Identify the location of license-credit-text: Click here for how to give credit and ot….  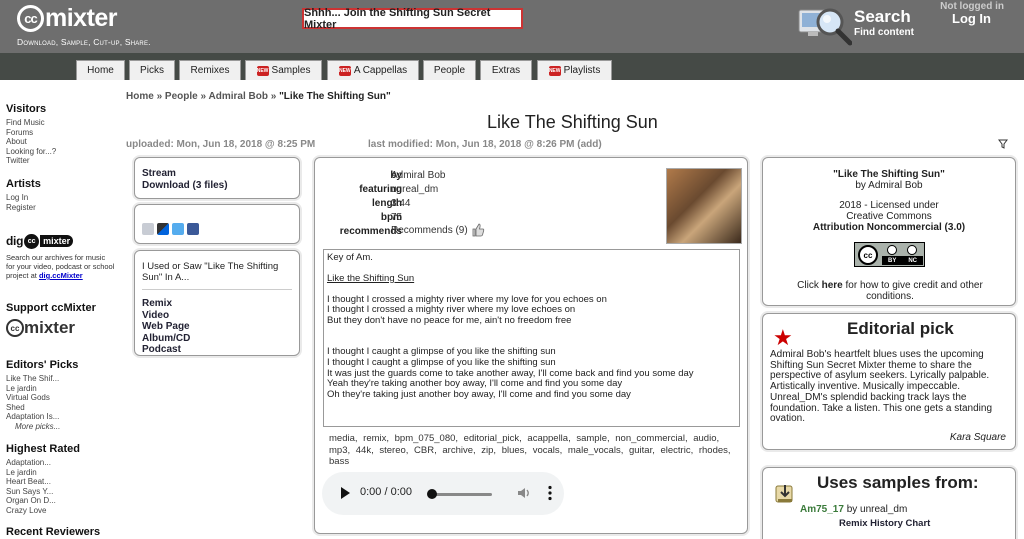
(890, 291).